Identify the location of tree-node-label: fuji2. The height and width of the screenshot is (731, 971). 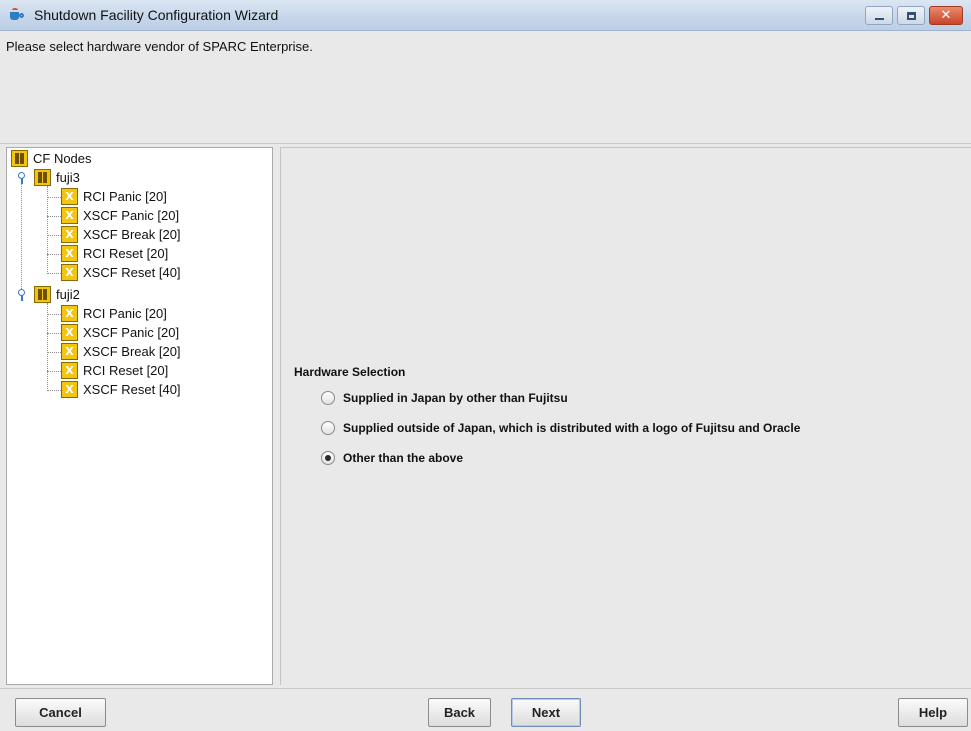
(68, 294).